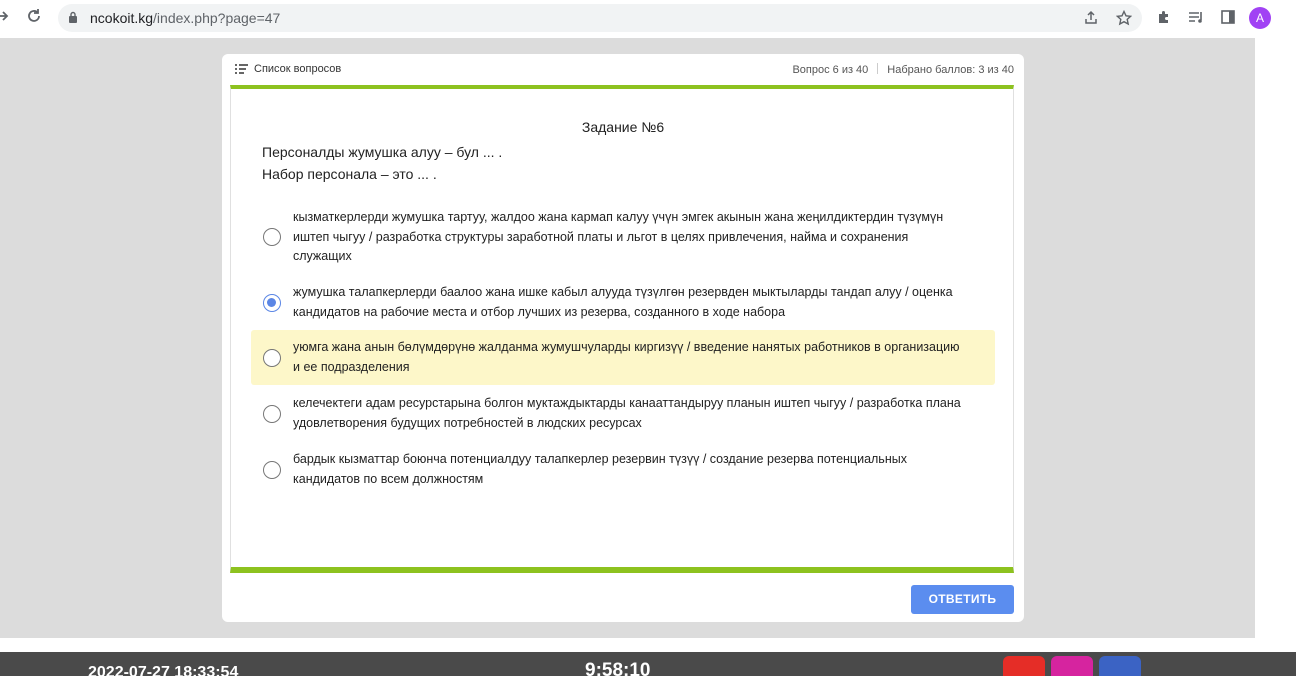 The image size is (1296, 676). I want to click on question-list-button: Список вопросов, so click(288, 69).